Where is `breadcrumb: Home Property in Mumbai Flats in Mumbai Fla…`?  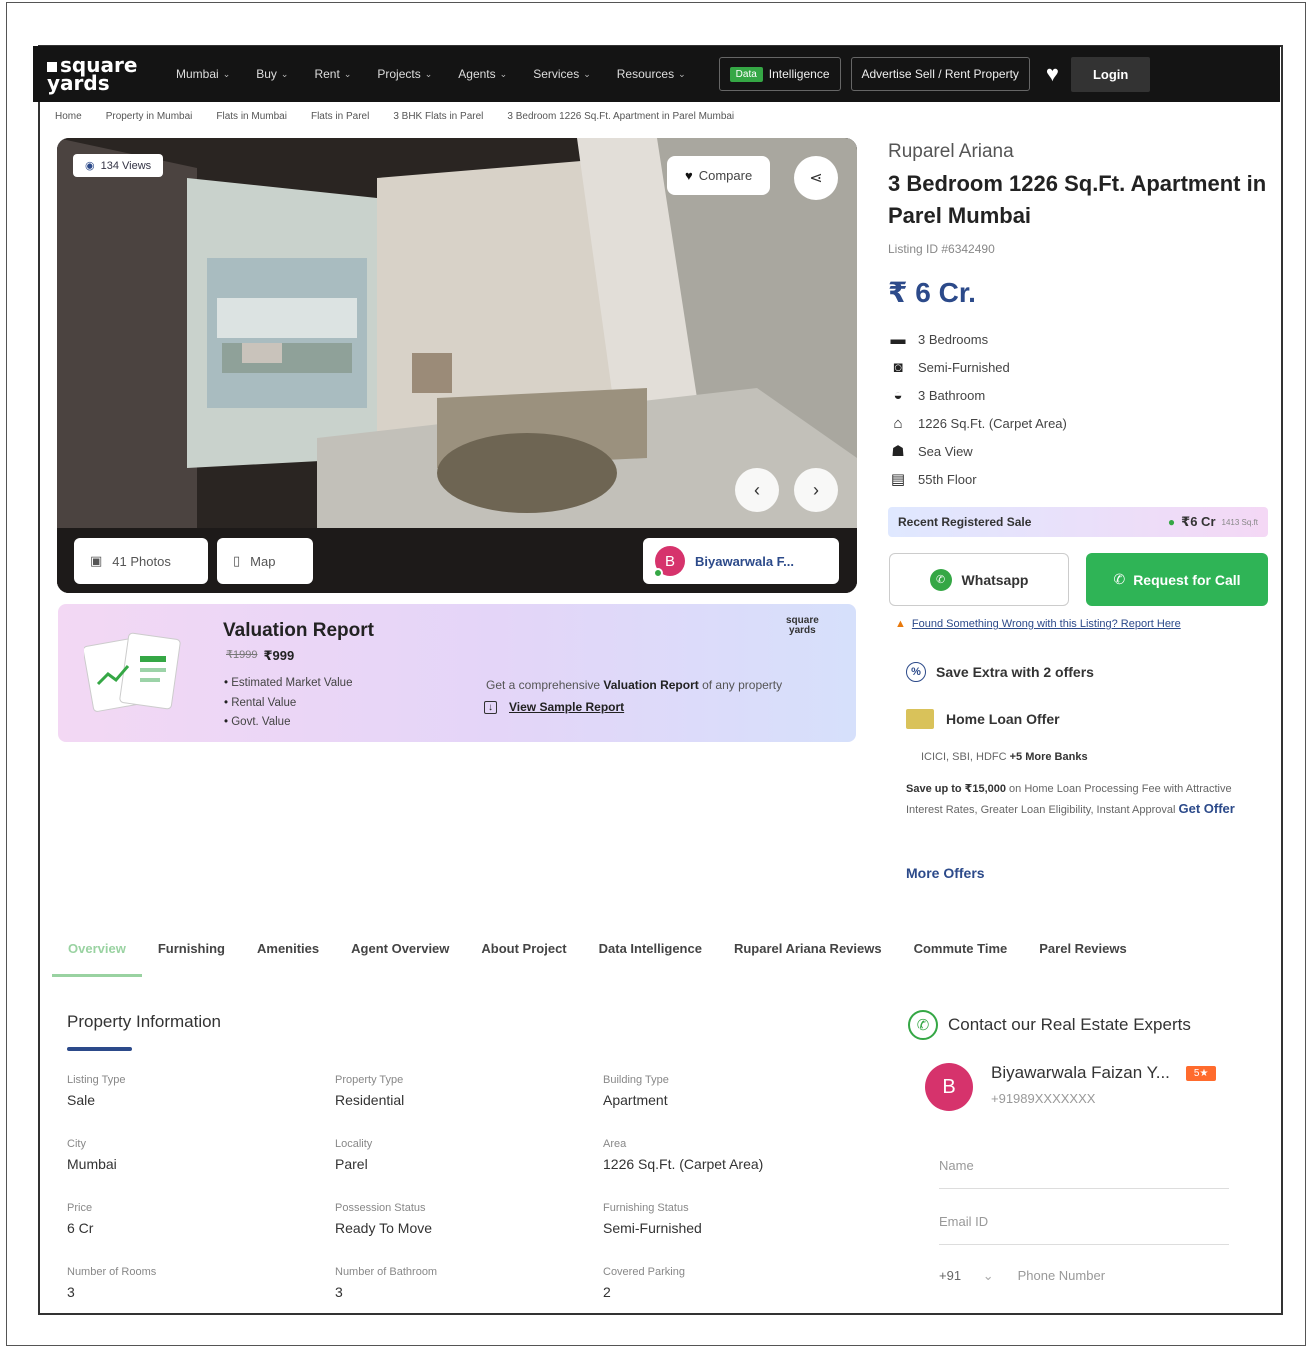
breadcrumb: Home Property in Mumbai Flats in Mumbai Fla… is located at coordinates (394, 116).